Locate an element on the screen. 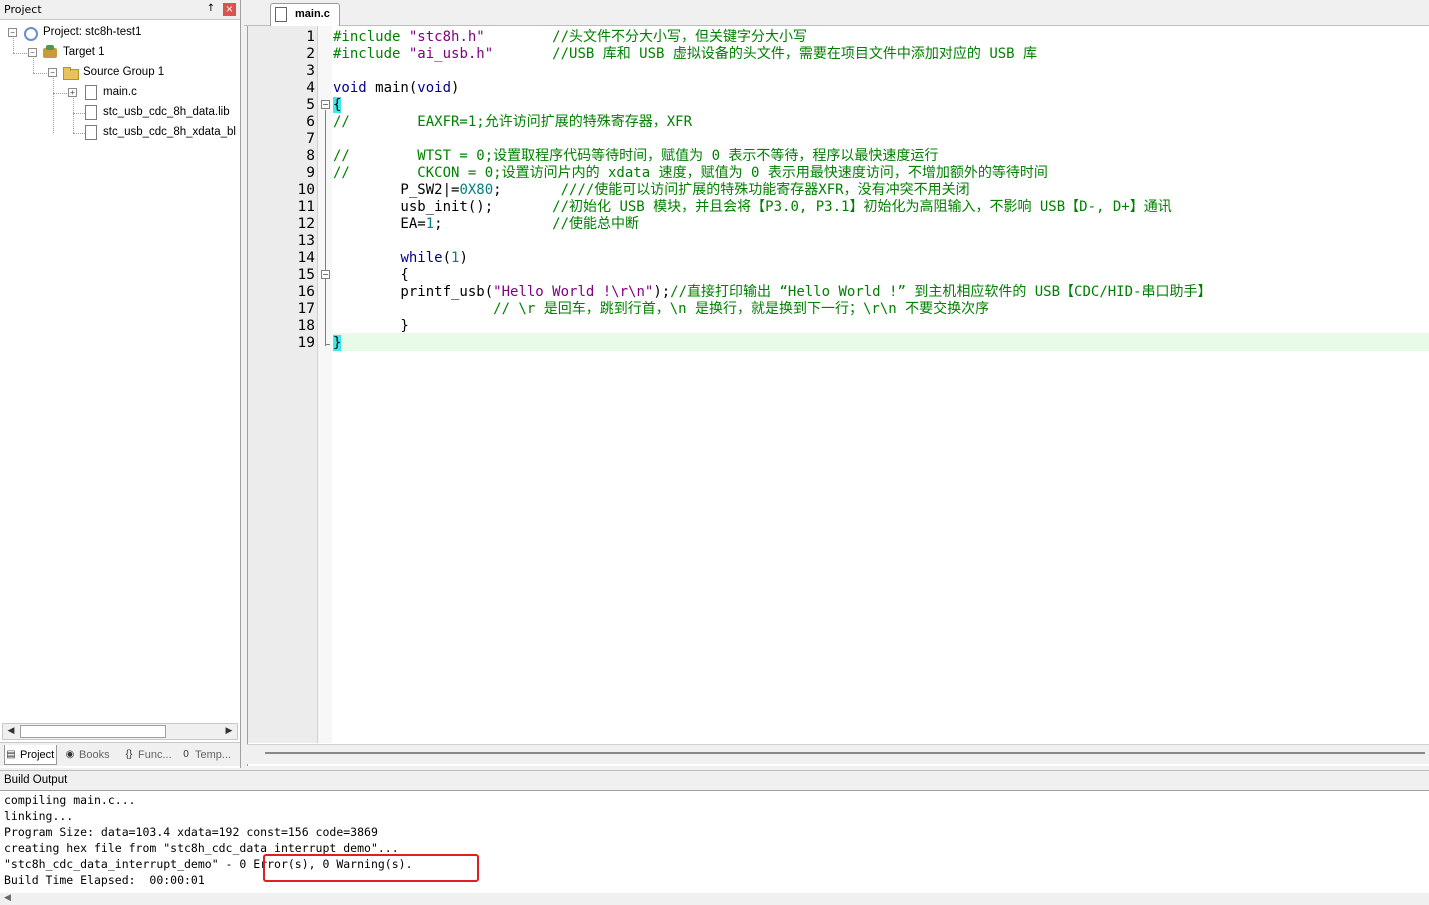 This screenshot has height=905, width=1429. tree-item-target: − Target 1 is located at coordinates (66, 52).